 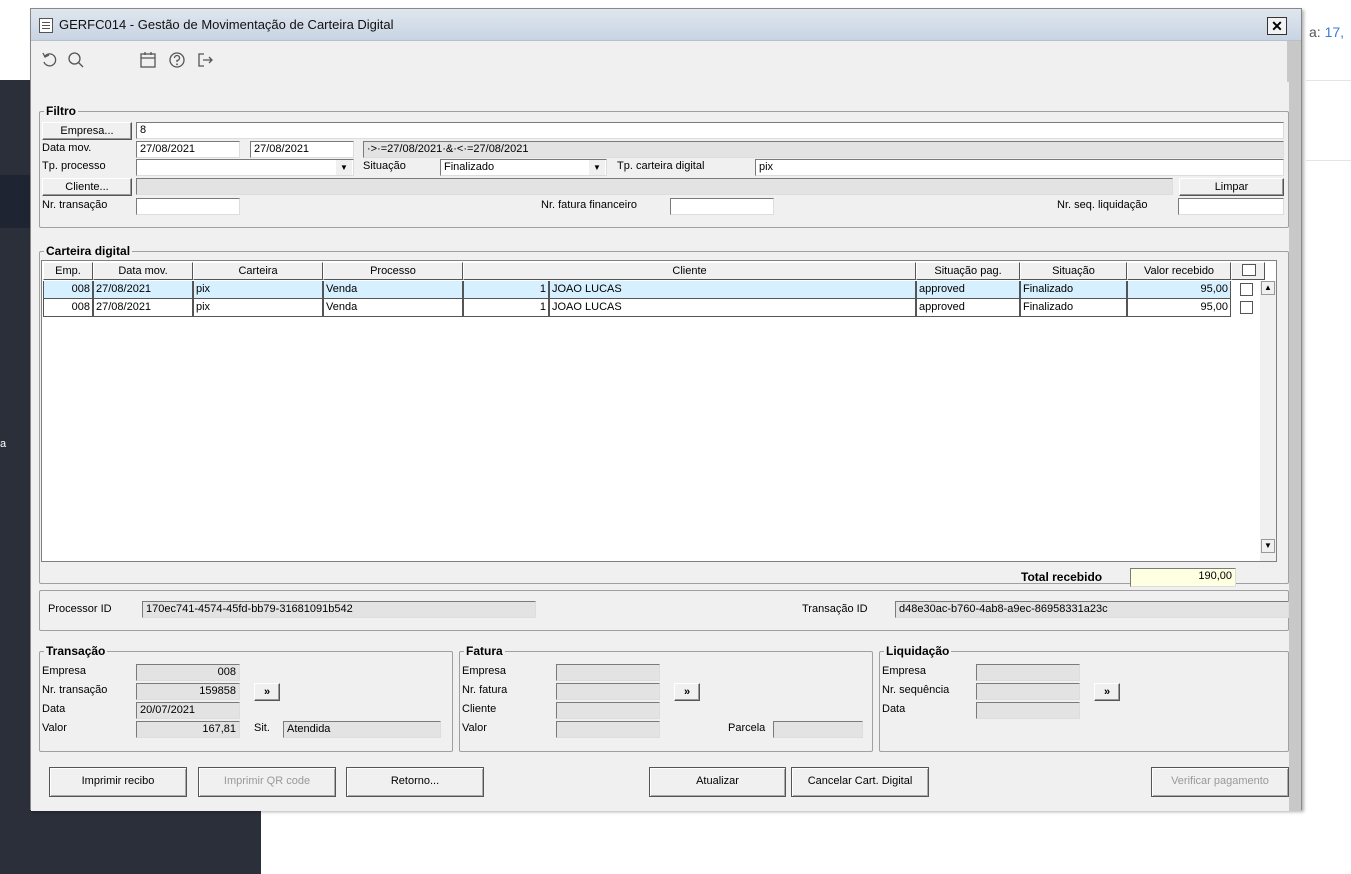 What do you see at coordinates (1183, 577) in the screenshot?
I see `total-recebido-field: 190,00` at bounding box center [1183, 577].